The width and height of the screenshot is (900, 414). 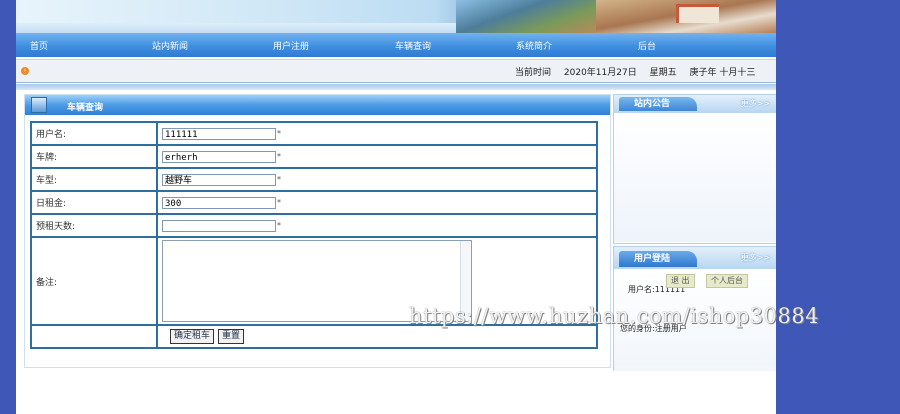 What do you see at coordinates (413, 45) in the screenshot?
I see `nav-vehicle-query: 车辆查询` at bounding box center [413, 45].